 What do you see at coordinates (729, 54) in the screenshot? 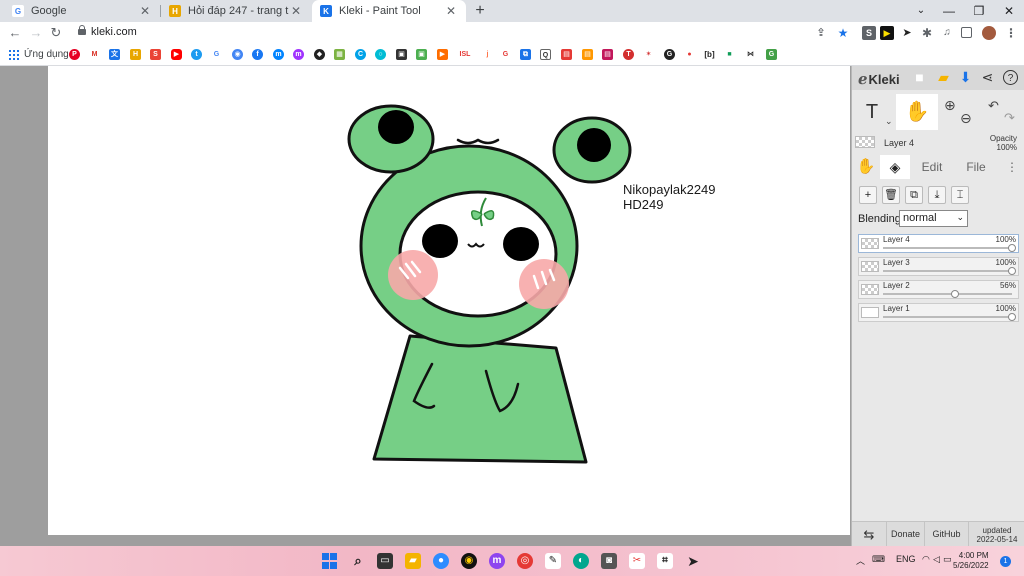
I see `meet-bookmark-icon: ■` at bounding box center [729, 54].